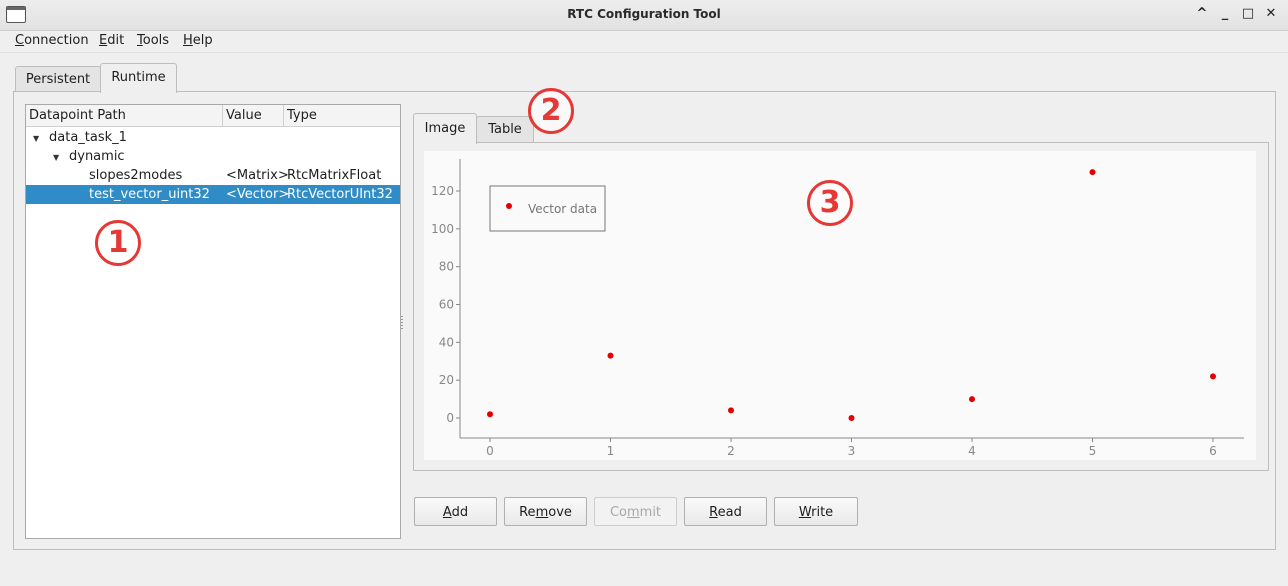 The image size is (1288, 586). I want to click on tab-image: Image, so click(445, 128).